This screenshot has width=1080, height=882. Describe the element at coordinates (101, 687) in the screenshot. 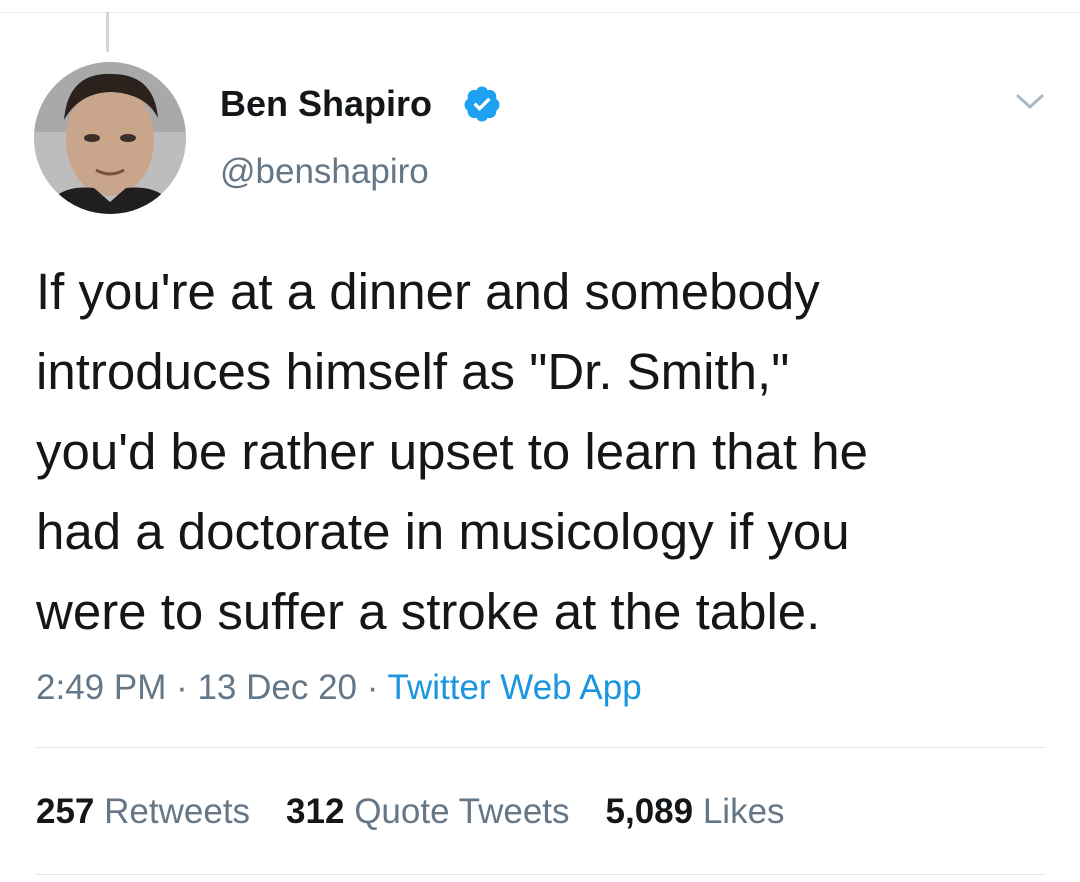

I see `tweet-timestamp-time: 2:49 PM` at that location.